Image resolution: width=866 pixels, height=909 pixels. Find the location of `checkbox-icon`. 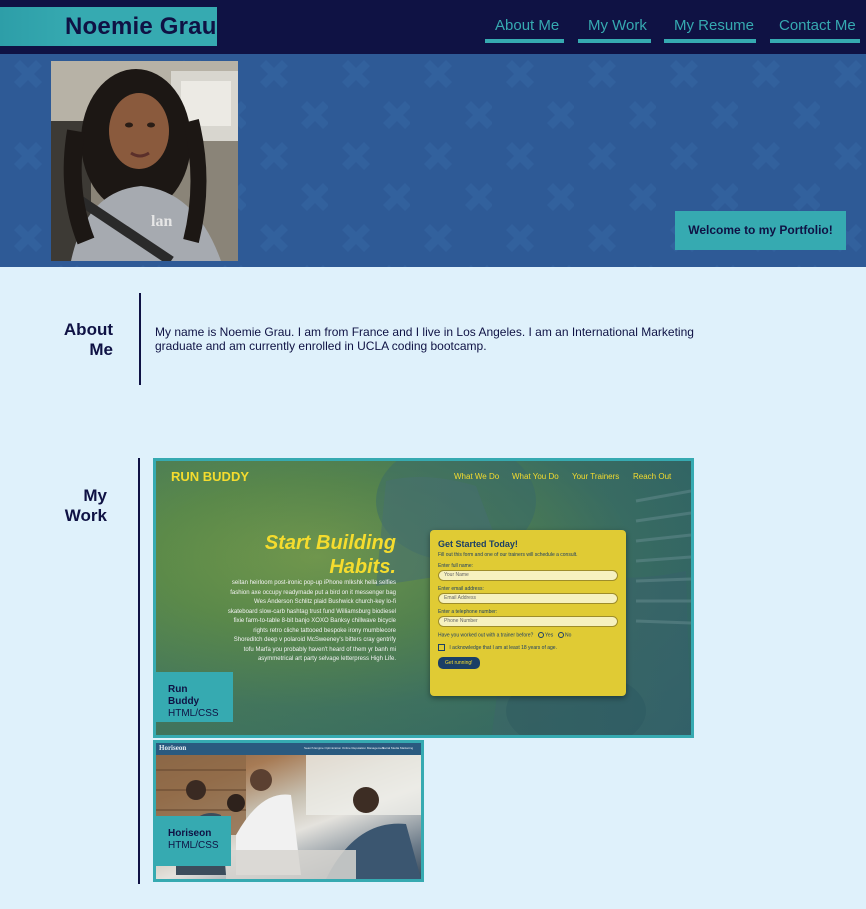

checkbox-icon is located at coordinates (441, 648).